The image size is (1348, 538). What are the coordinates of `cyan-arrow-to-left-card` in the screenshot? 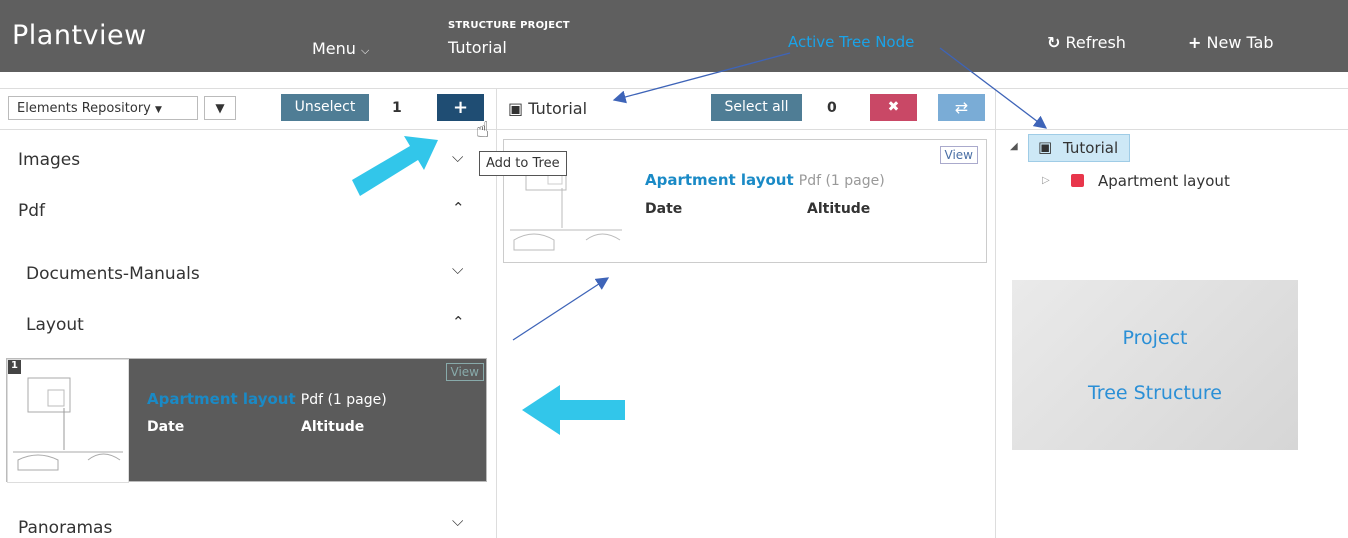 It's located at (573, 410).